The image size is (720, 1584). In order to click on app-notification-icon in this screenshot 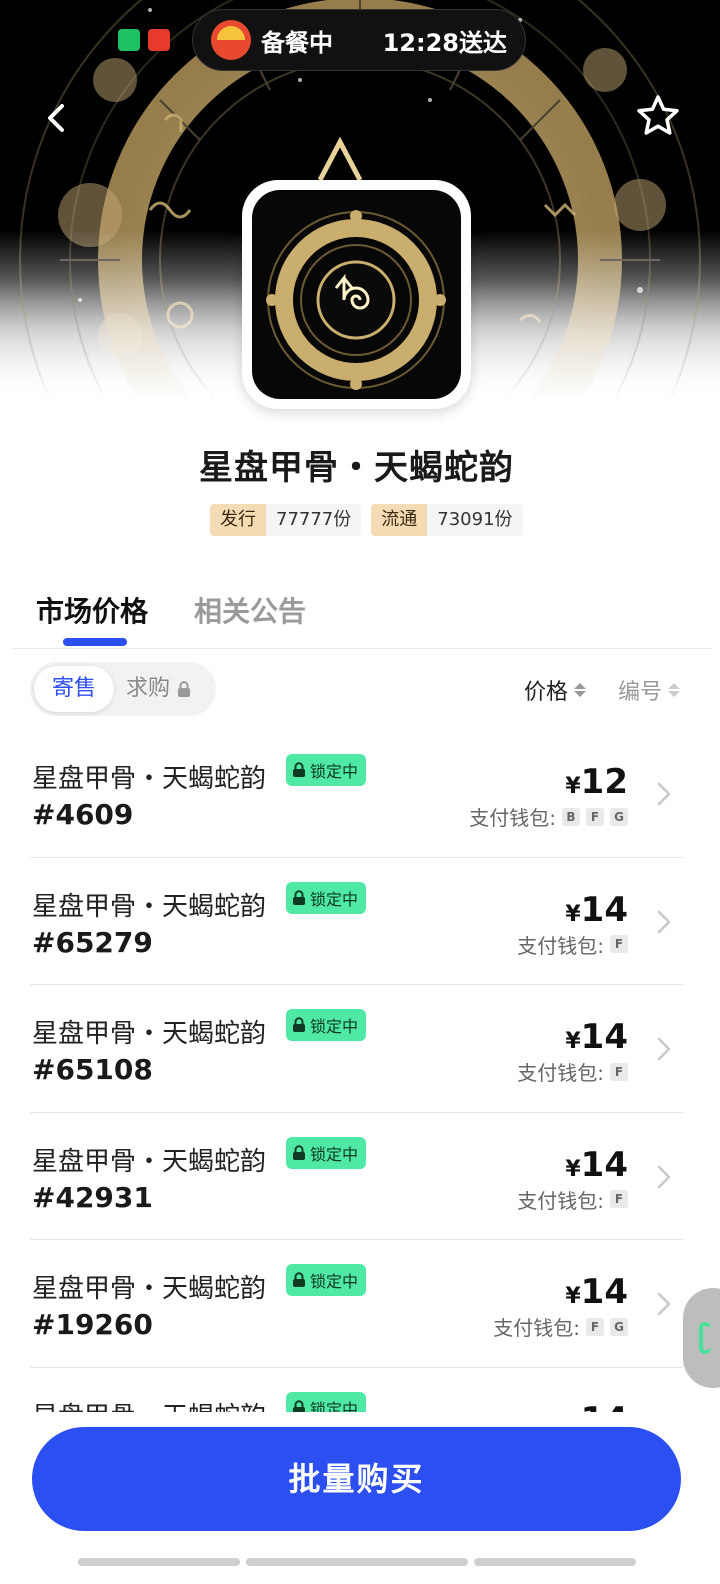, I will do `click(159, 40)`.